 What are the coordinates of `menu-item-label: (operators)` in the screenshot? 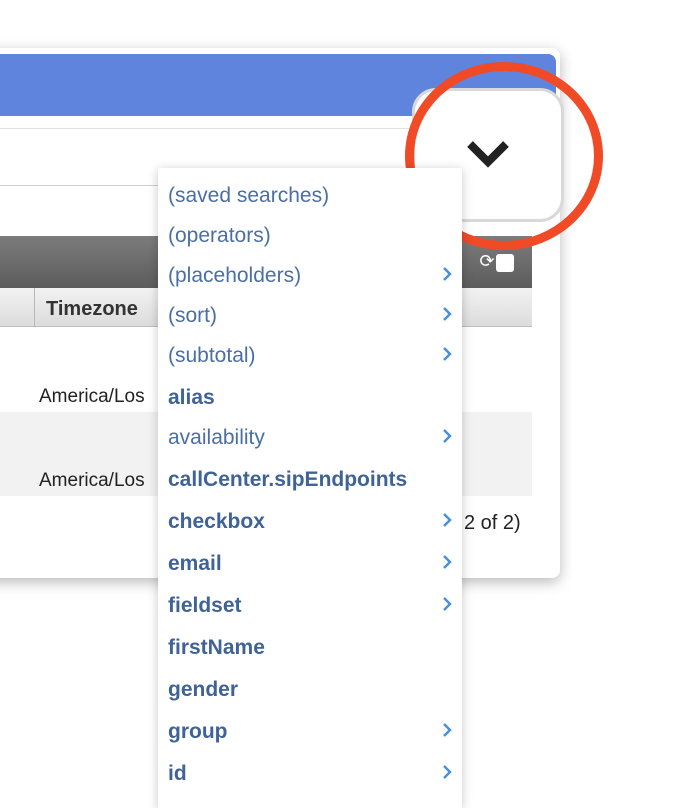 It's located at (219, 235).